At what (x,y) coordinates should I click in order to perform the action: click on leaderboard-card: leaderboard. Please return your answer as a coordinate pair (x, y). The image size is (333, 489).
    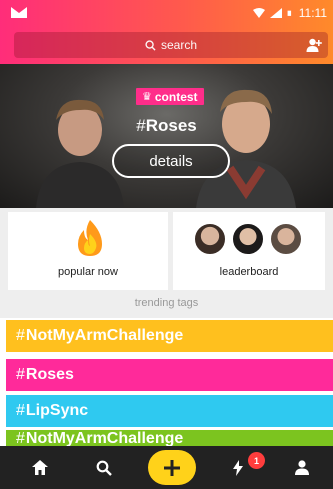
    Looking at the image, I should click on (249, 251).